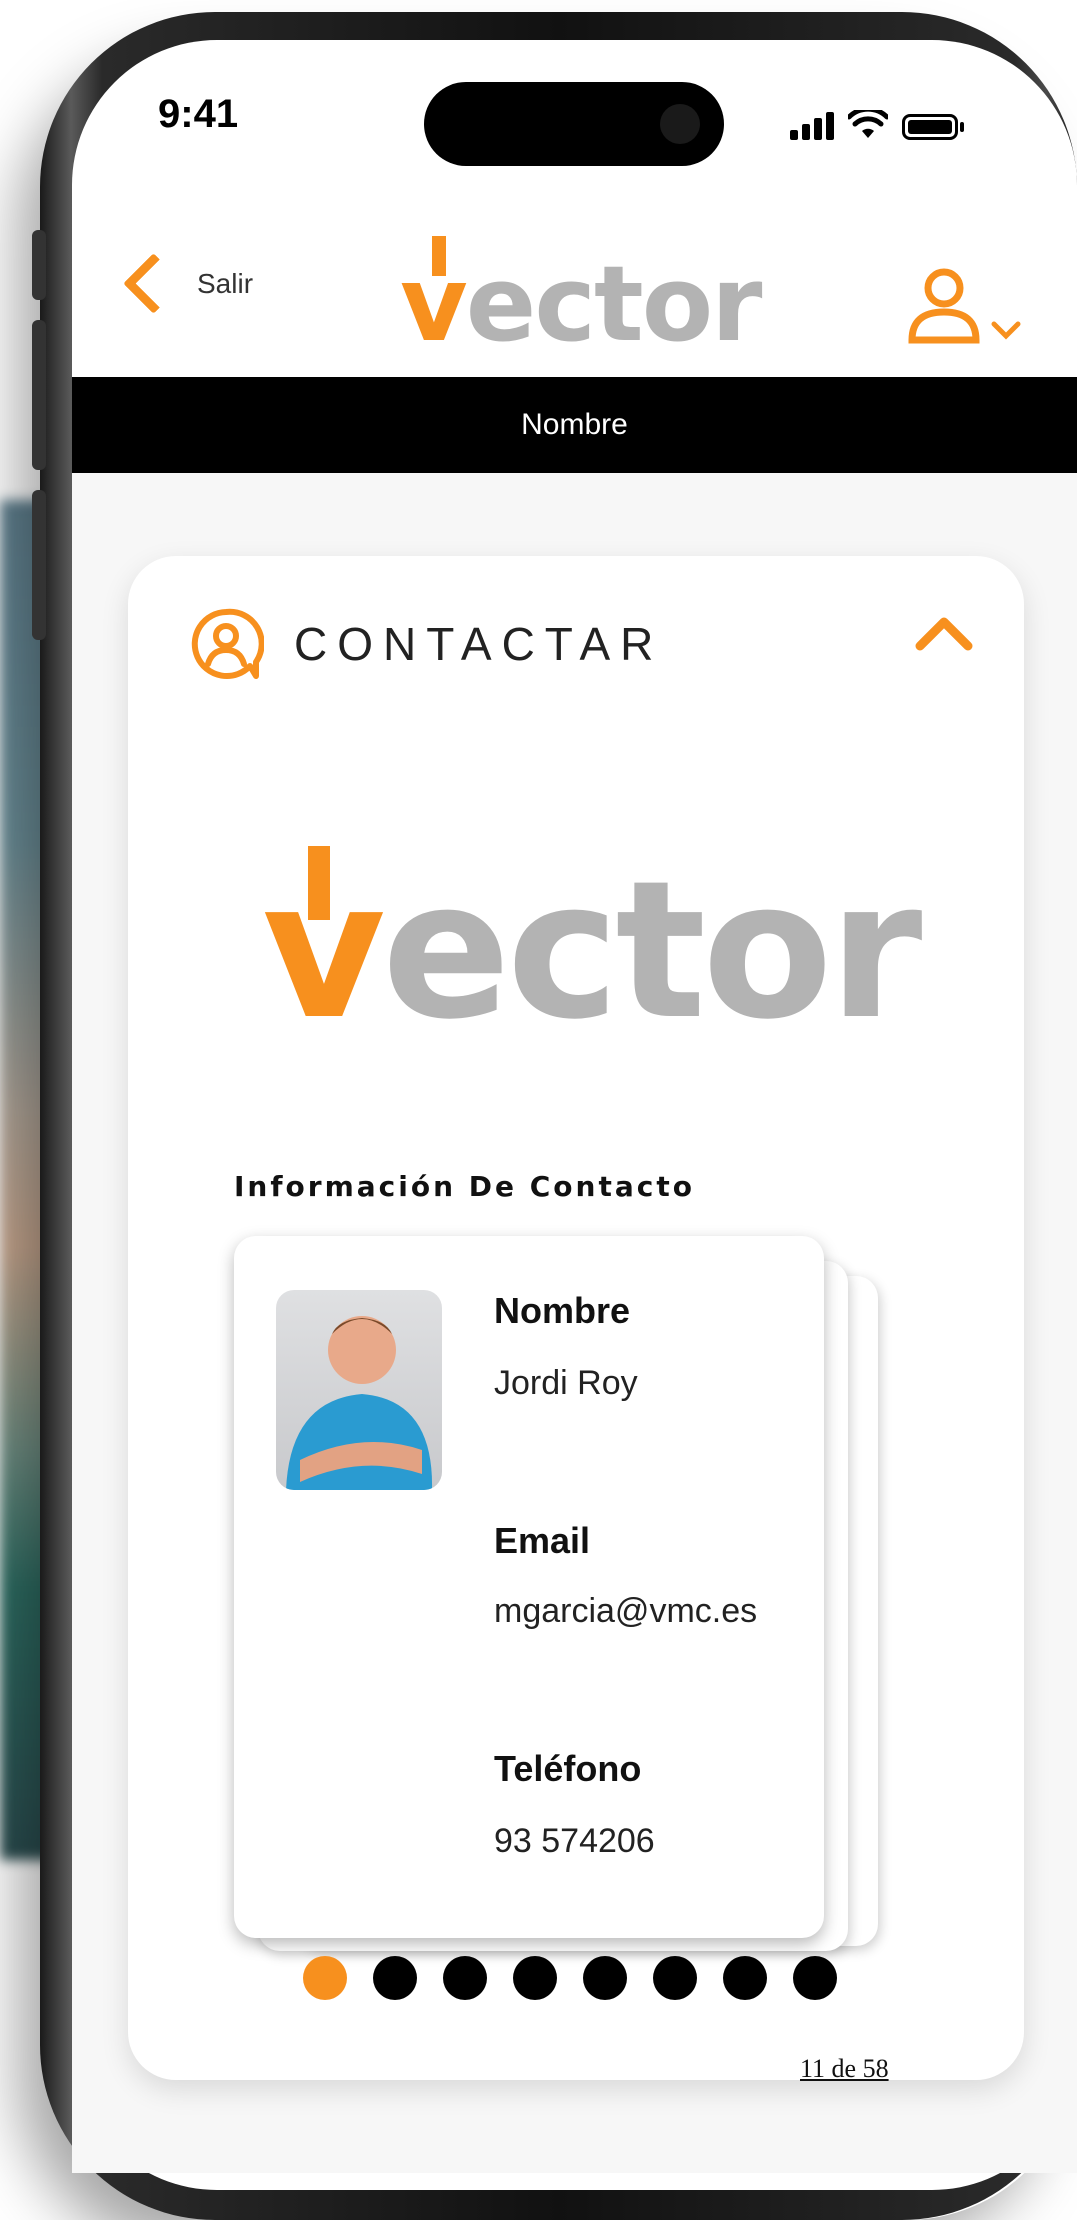  I want to click on email-value: mgarcia@vmc.es, so click(625, 1611).